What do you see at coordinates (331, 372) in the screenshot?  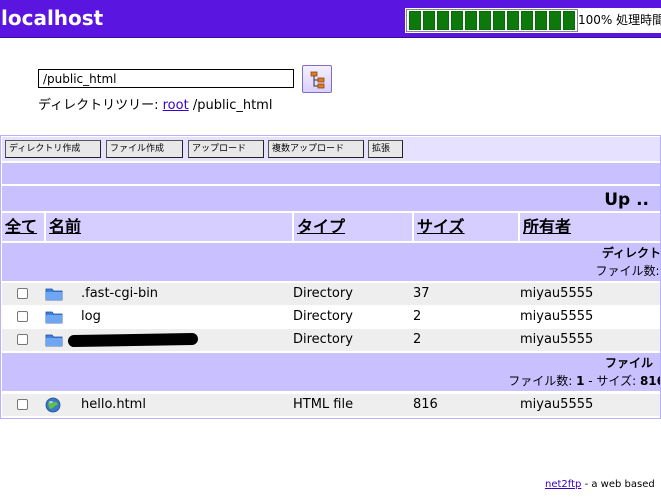 I see `file-section-header: ファイル ファイル数: 1 - サイズ: 816` at bounding box center [331, 372].